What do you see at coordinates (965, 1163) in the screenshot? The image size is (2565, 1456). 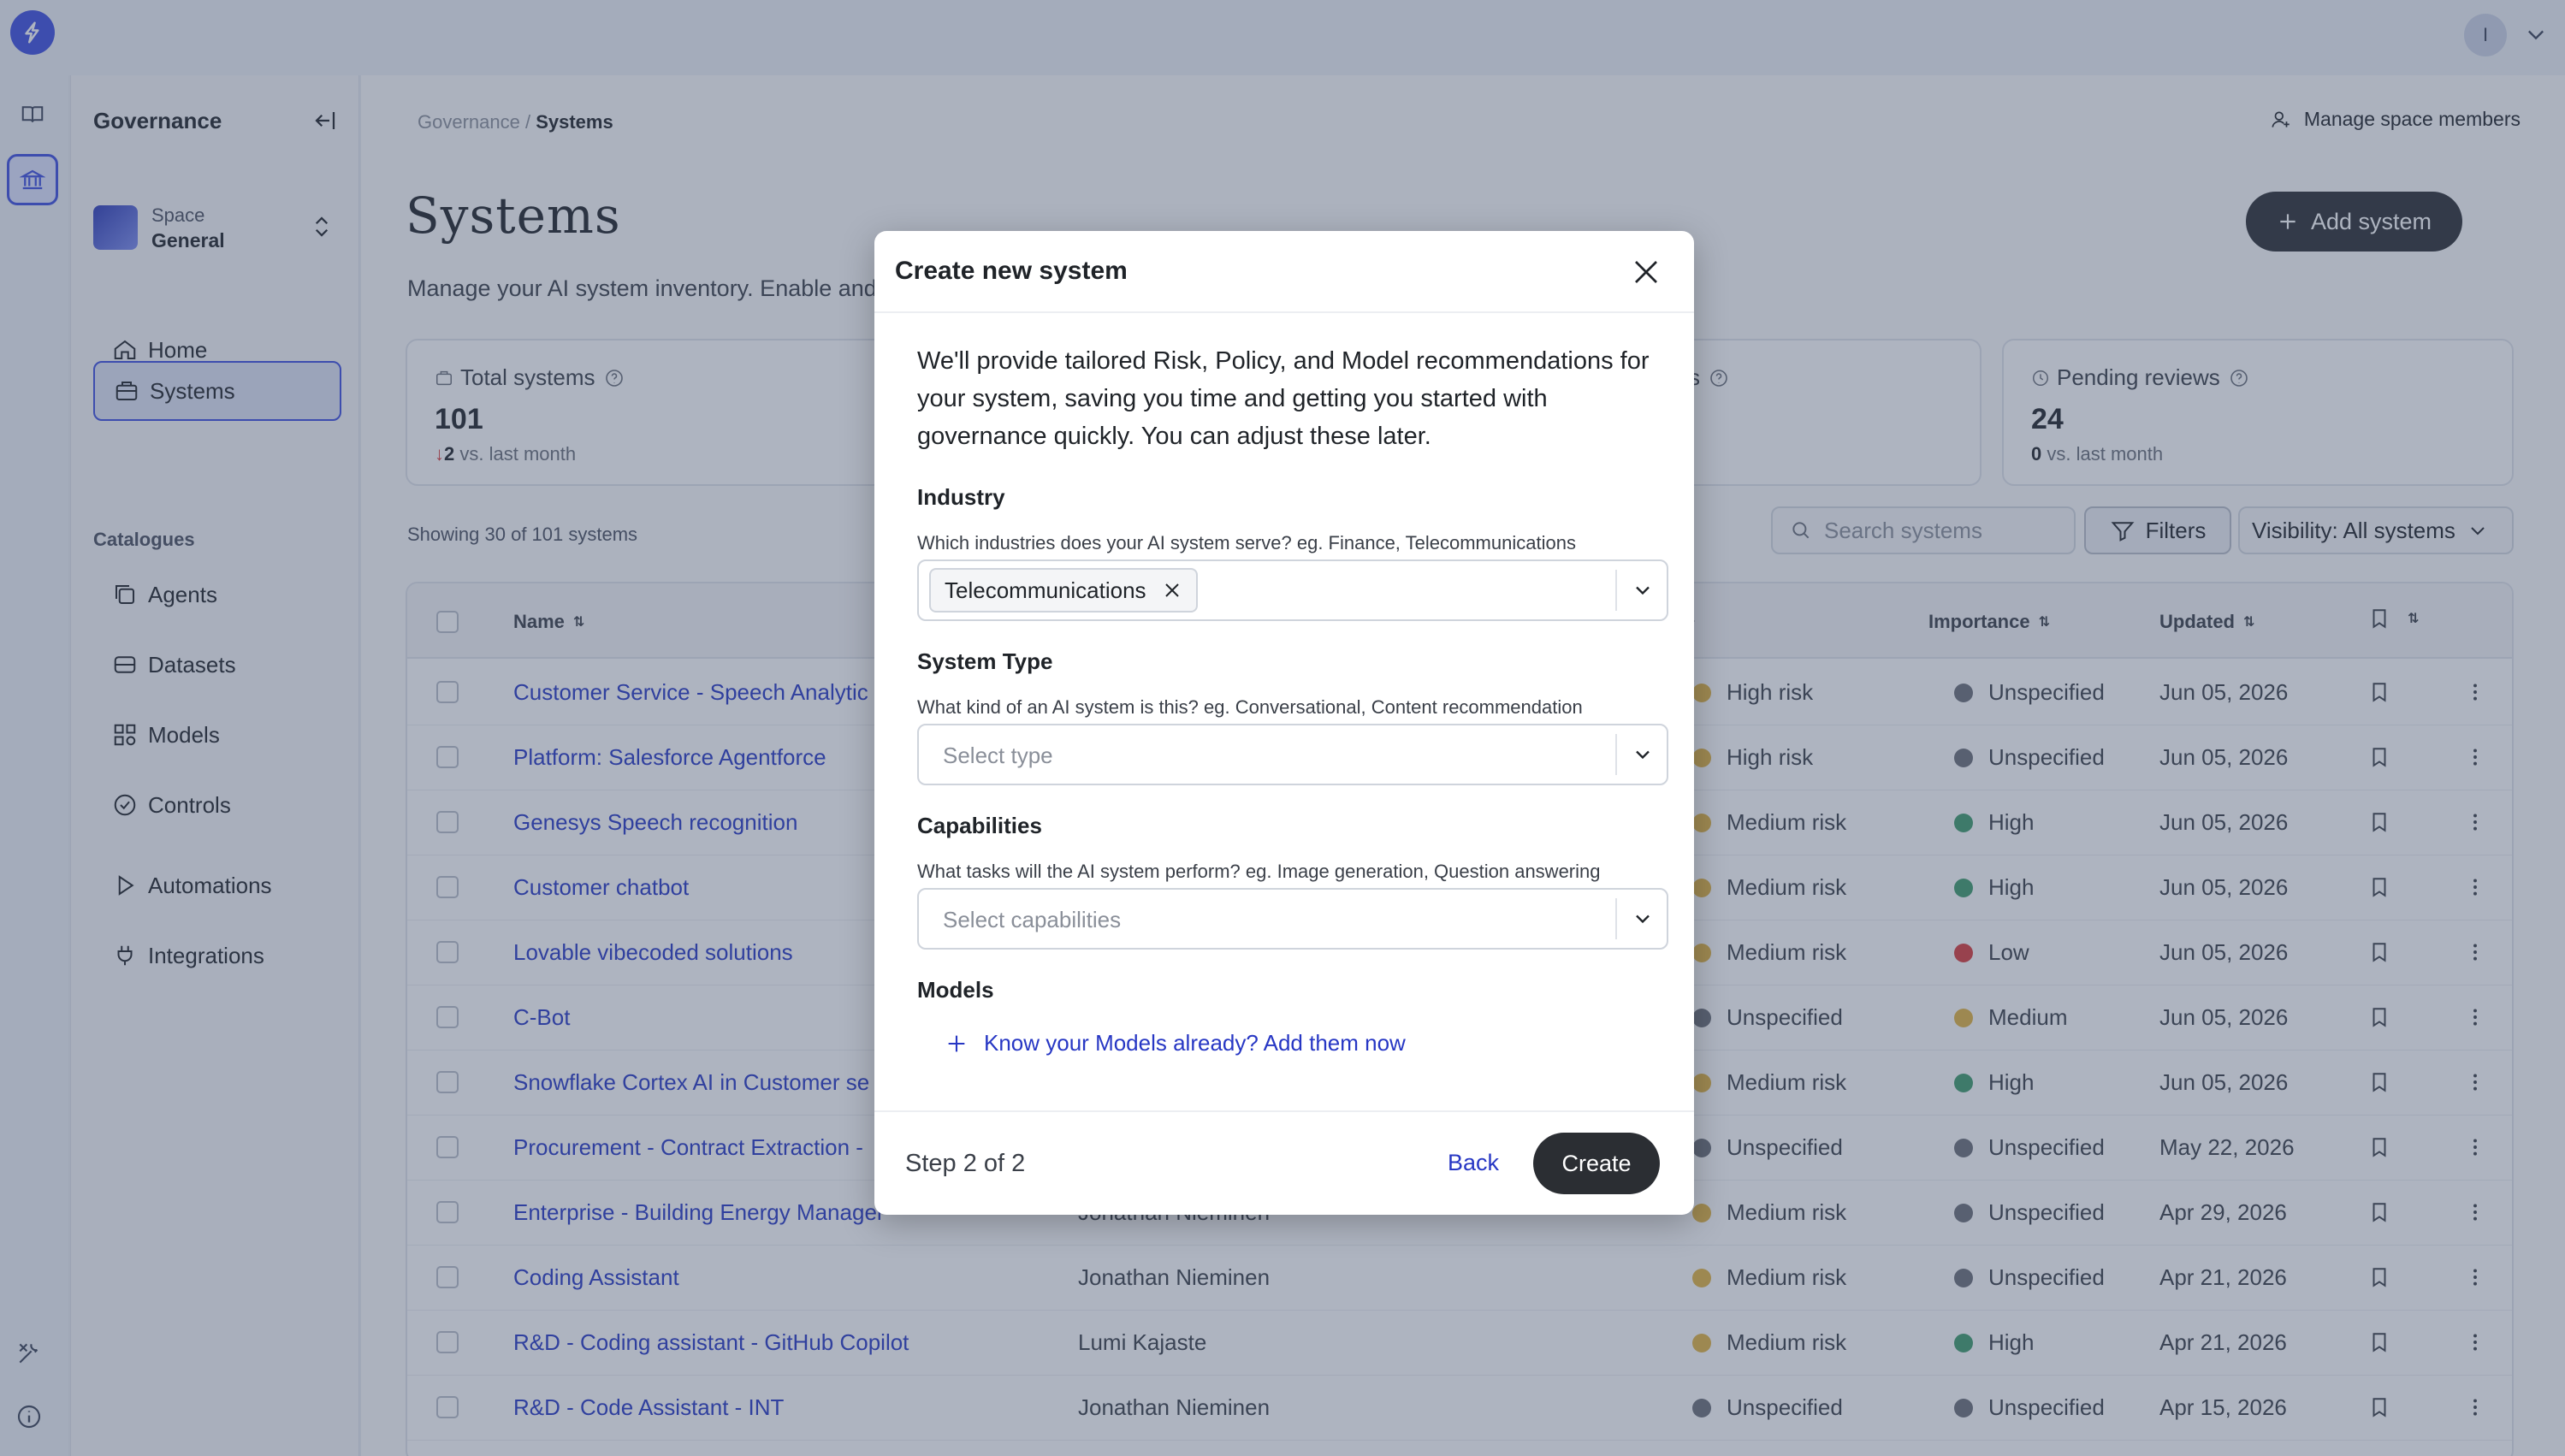 I see `step-indicator: Step 2 of 2` at bounding box center [965, 1163].